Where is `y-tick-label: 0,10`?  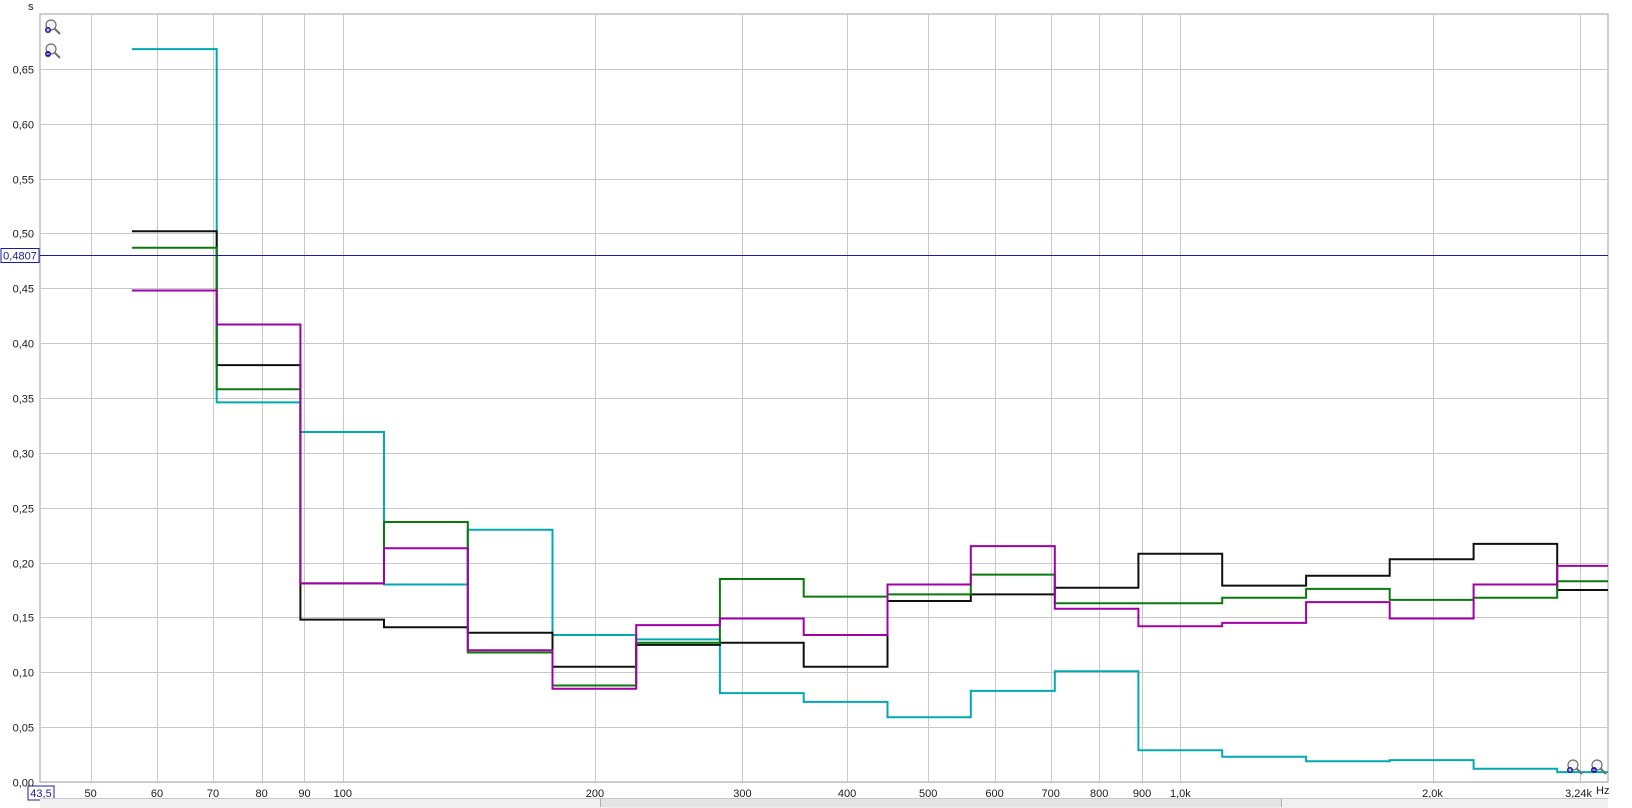
y-tick-label: 0,10 is located at coordinates (23, 674).